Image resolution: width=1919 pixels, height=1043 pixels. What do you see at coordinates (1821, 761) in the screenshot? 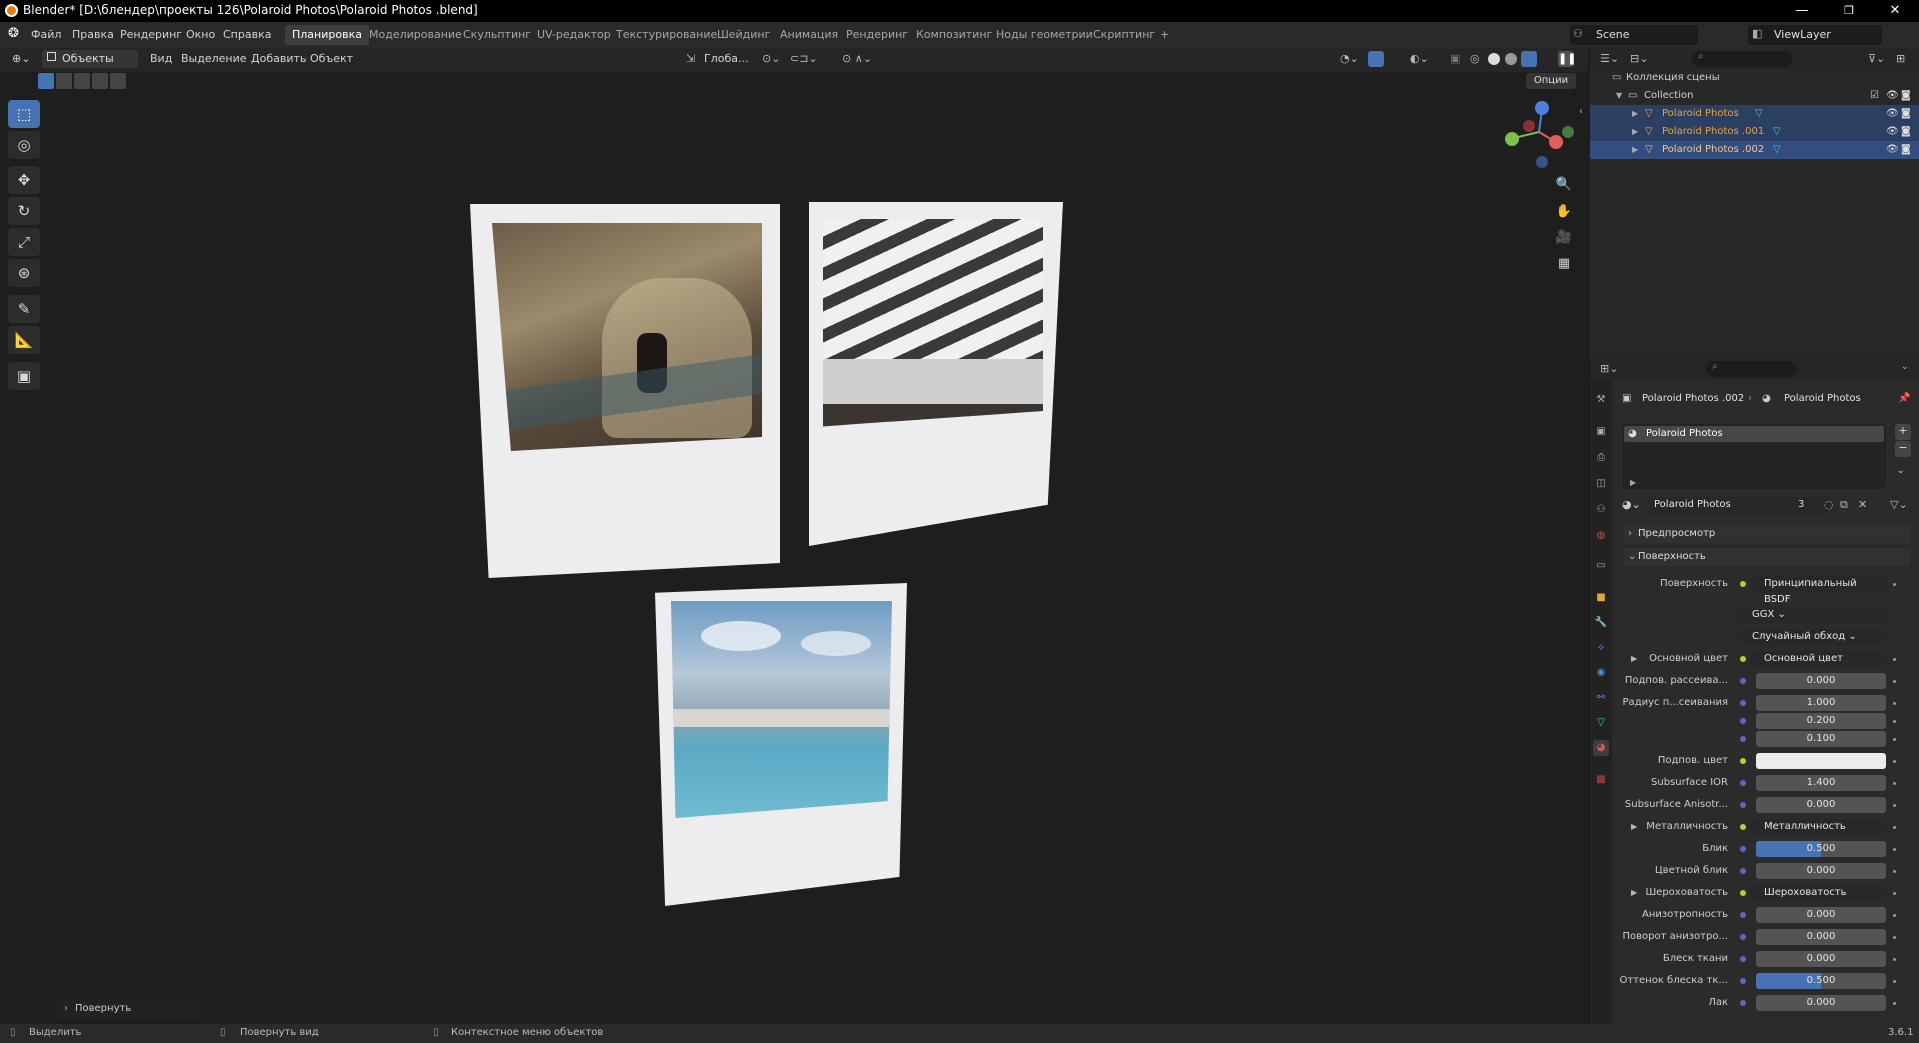
I see `color-swatch` at bounding box center [1821, 761].